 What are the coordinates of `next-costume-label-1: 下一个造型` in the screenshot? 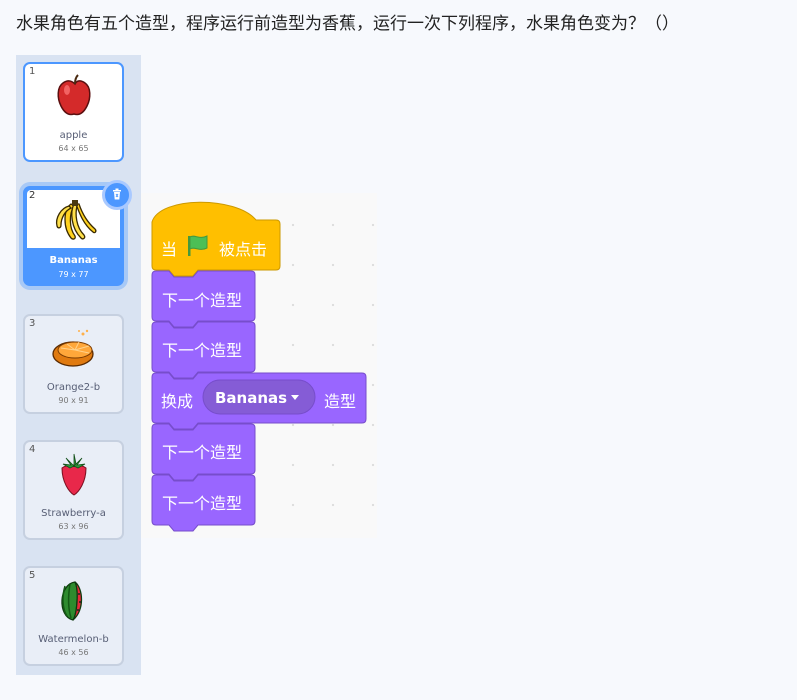 It's located at (202, 300).